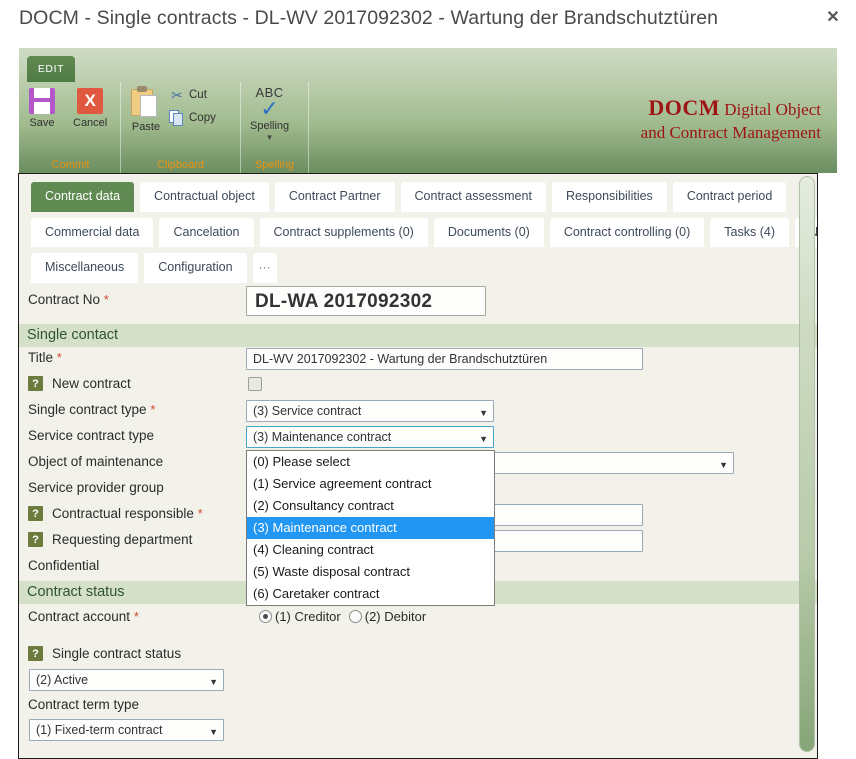  Describe the element at coordinates (308, 616) in the screenshot. I see `radio-creditor-label: (1) Creditor` at that location.